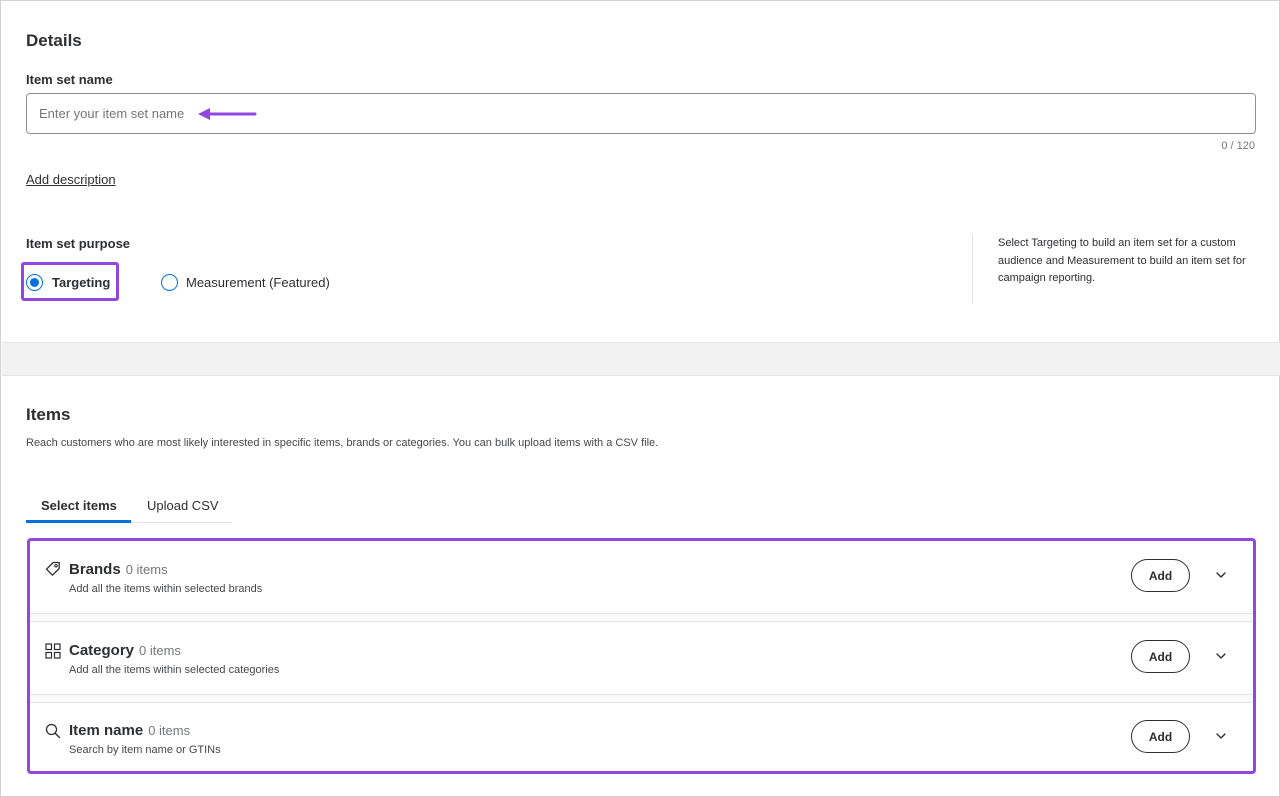  I want to click on tag-icon, so click(52, 568).